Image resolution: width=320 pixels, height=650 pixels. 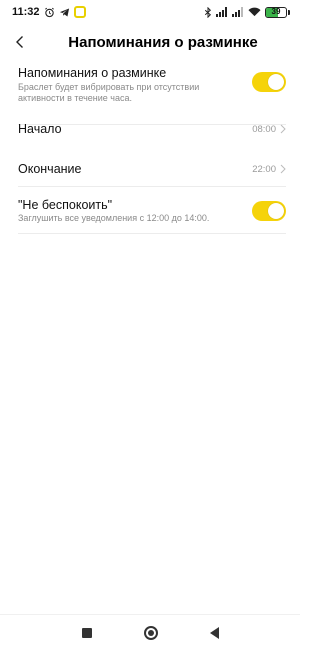 What do you see at coordinates (264, 169) in the screenshot?
I see `end-value: 22:00` at bounding box center [264, 169].